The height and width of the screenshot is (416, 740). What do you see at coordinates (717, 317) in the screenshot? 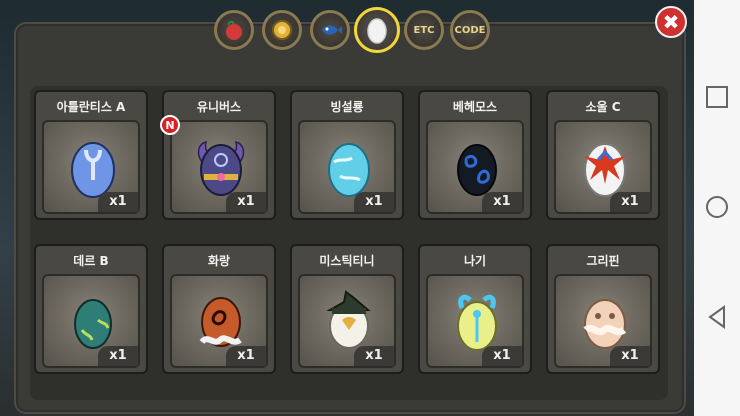
I see `back-icon` at bounding box center [717, 317].